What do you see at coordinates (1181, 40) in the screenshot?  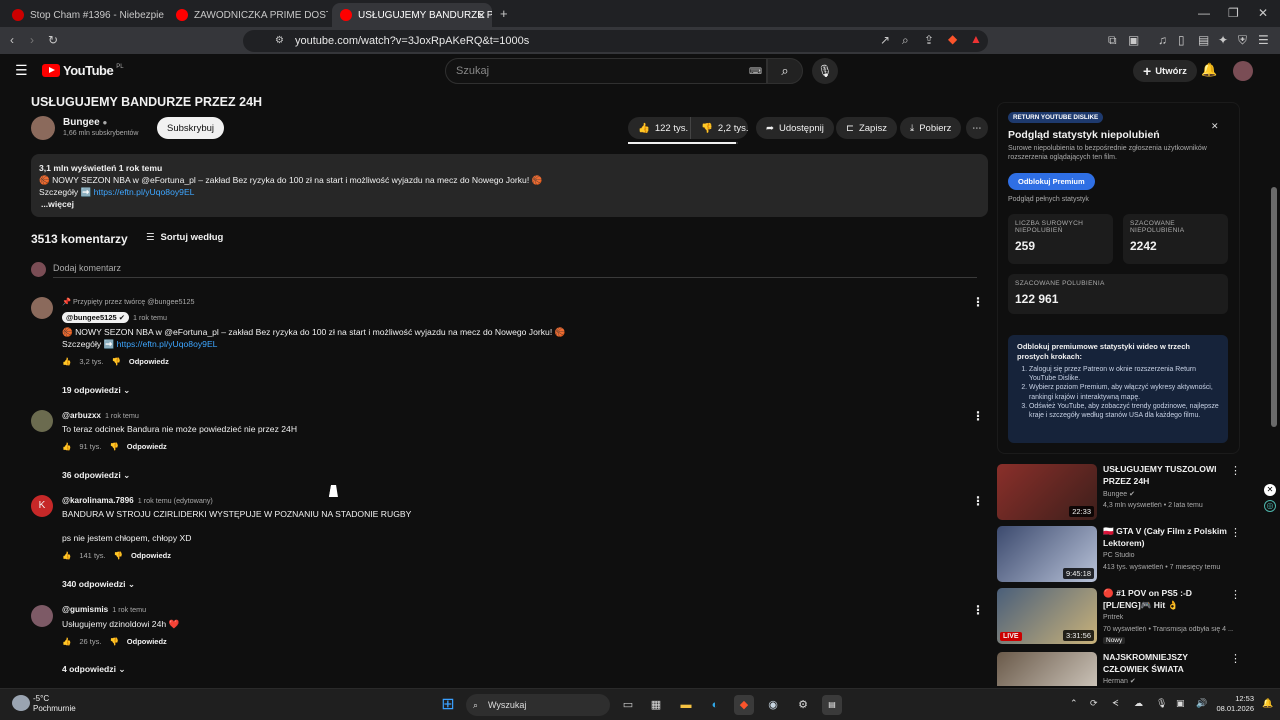 I see `sidebar-icon: ▯` at bounding box center [1181, 40].